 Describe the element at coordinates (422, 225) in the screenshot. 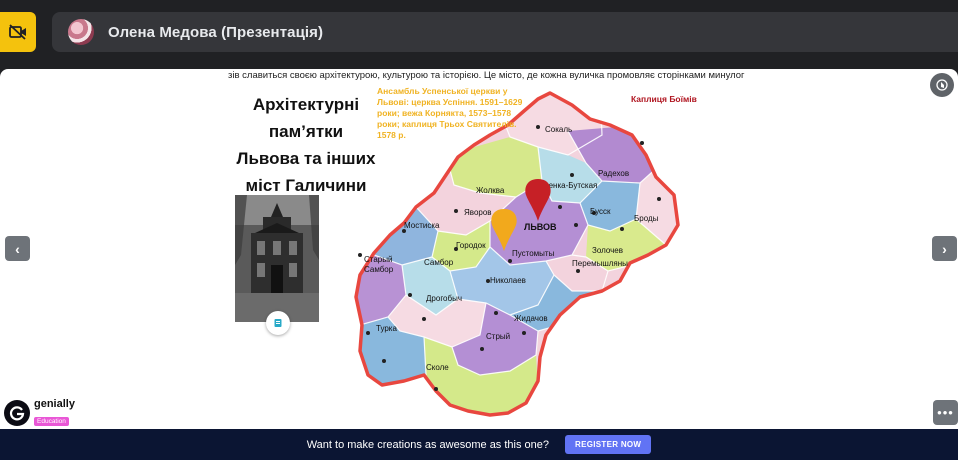

I see `city-label-mostiska: Мостиска` at that location.